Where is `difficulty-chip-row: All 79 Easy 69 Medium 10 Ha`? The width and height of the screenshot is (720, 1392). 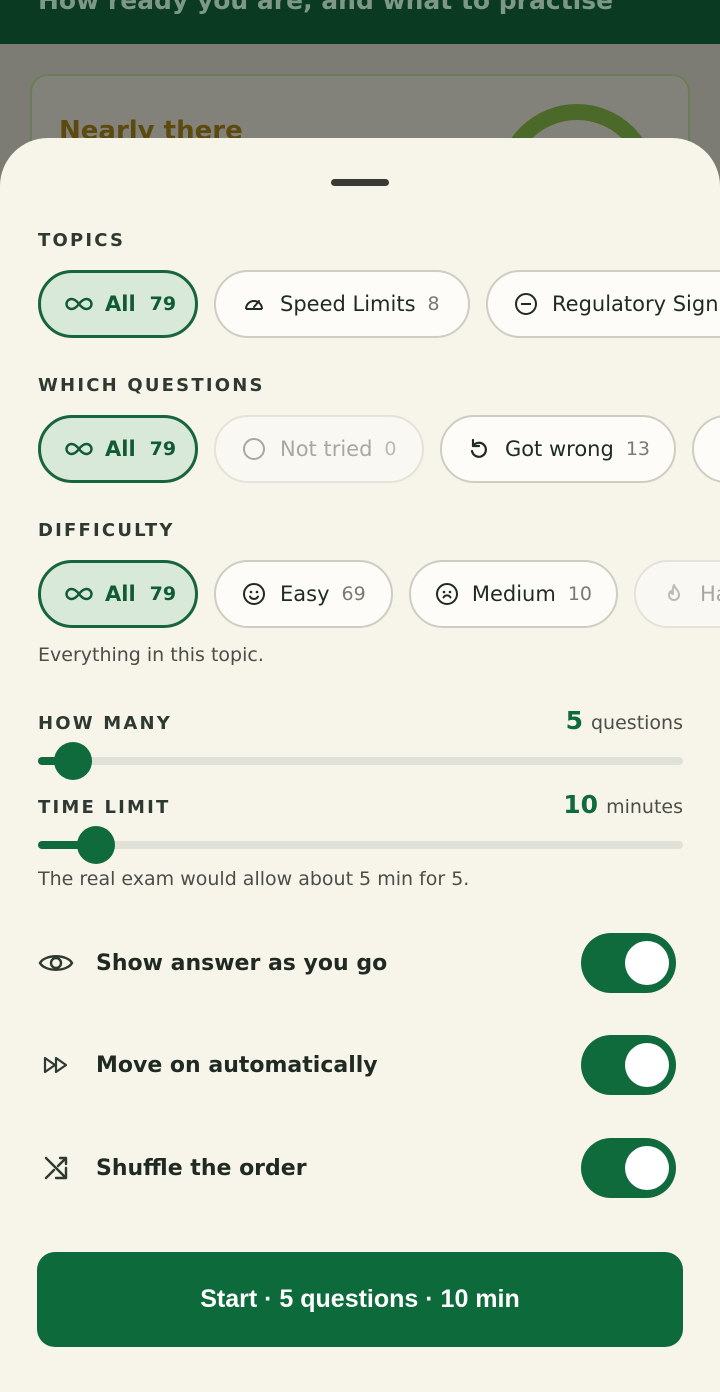
difficulty-chip-row: All 79 Easy 69 Medium 10 Ha is located at coordinates (379, 594).